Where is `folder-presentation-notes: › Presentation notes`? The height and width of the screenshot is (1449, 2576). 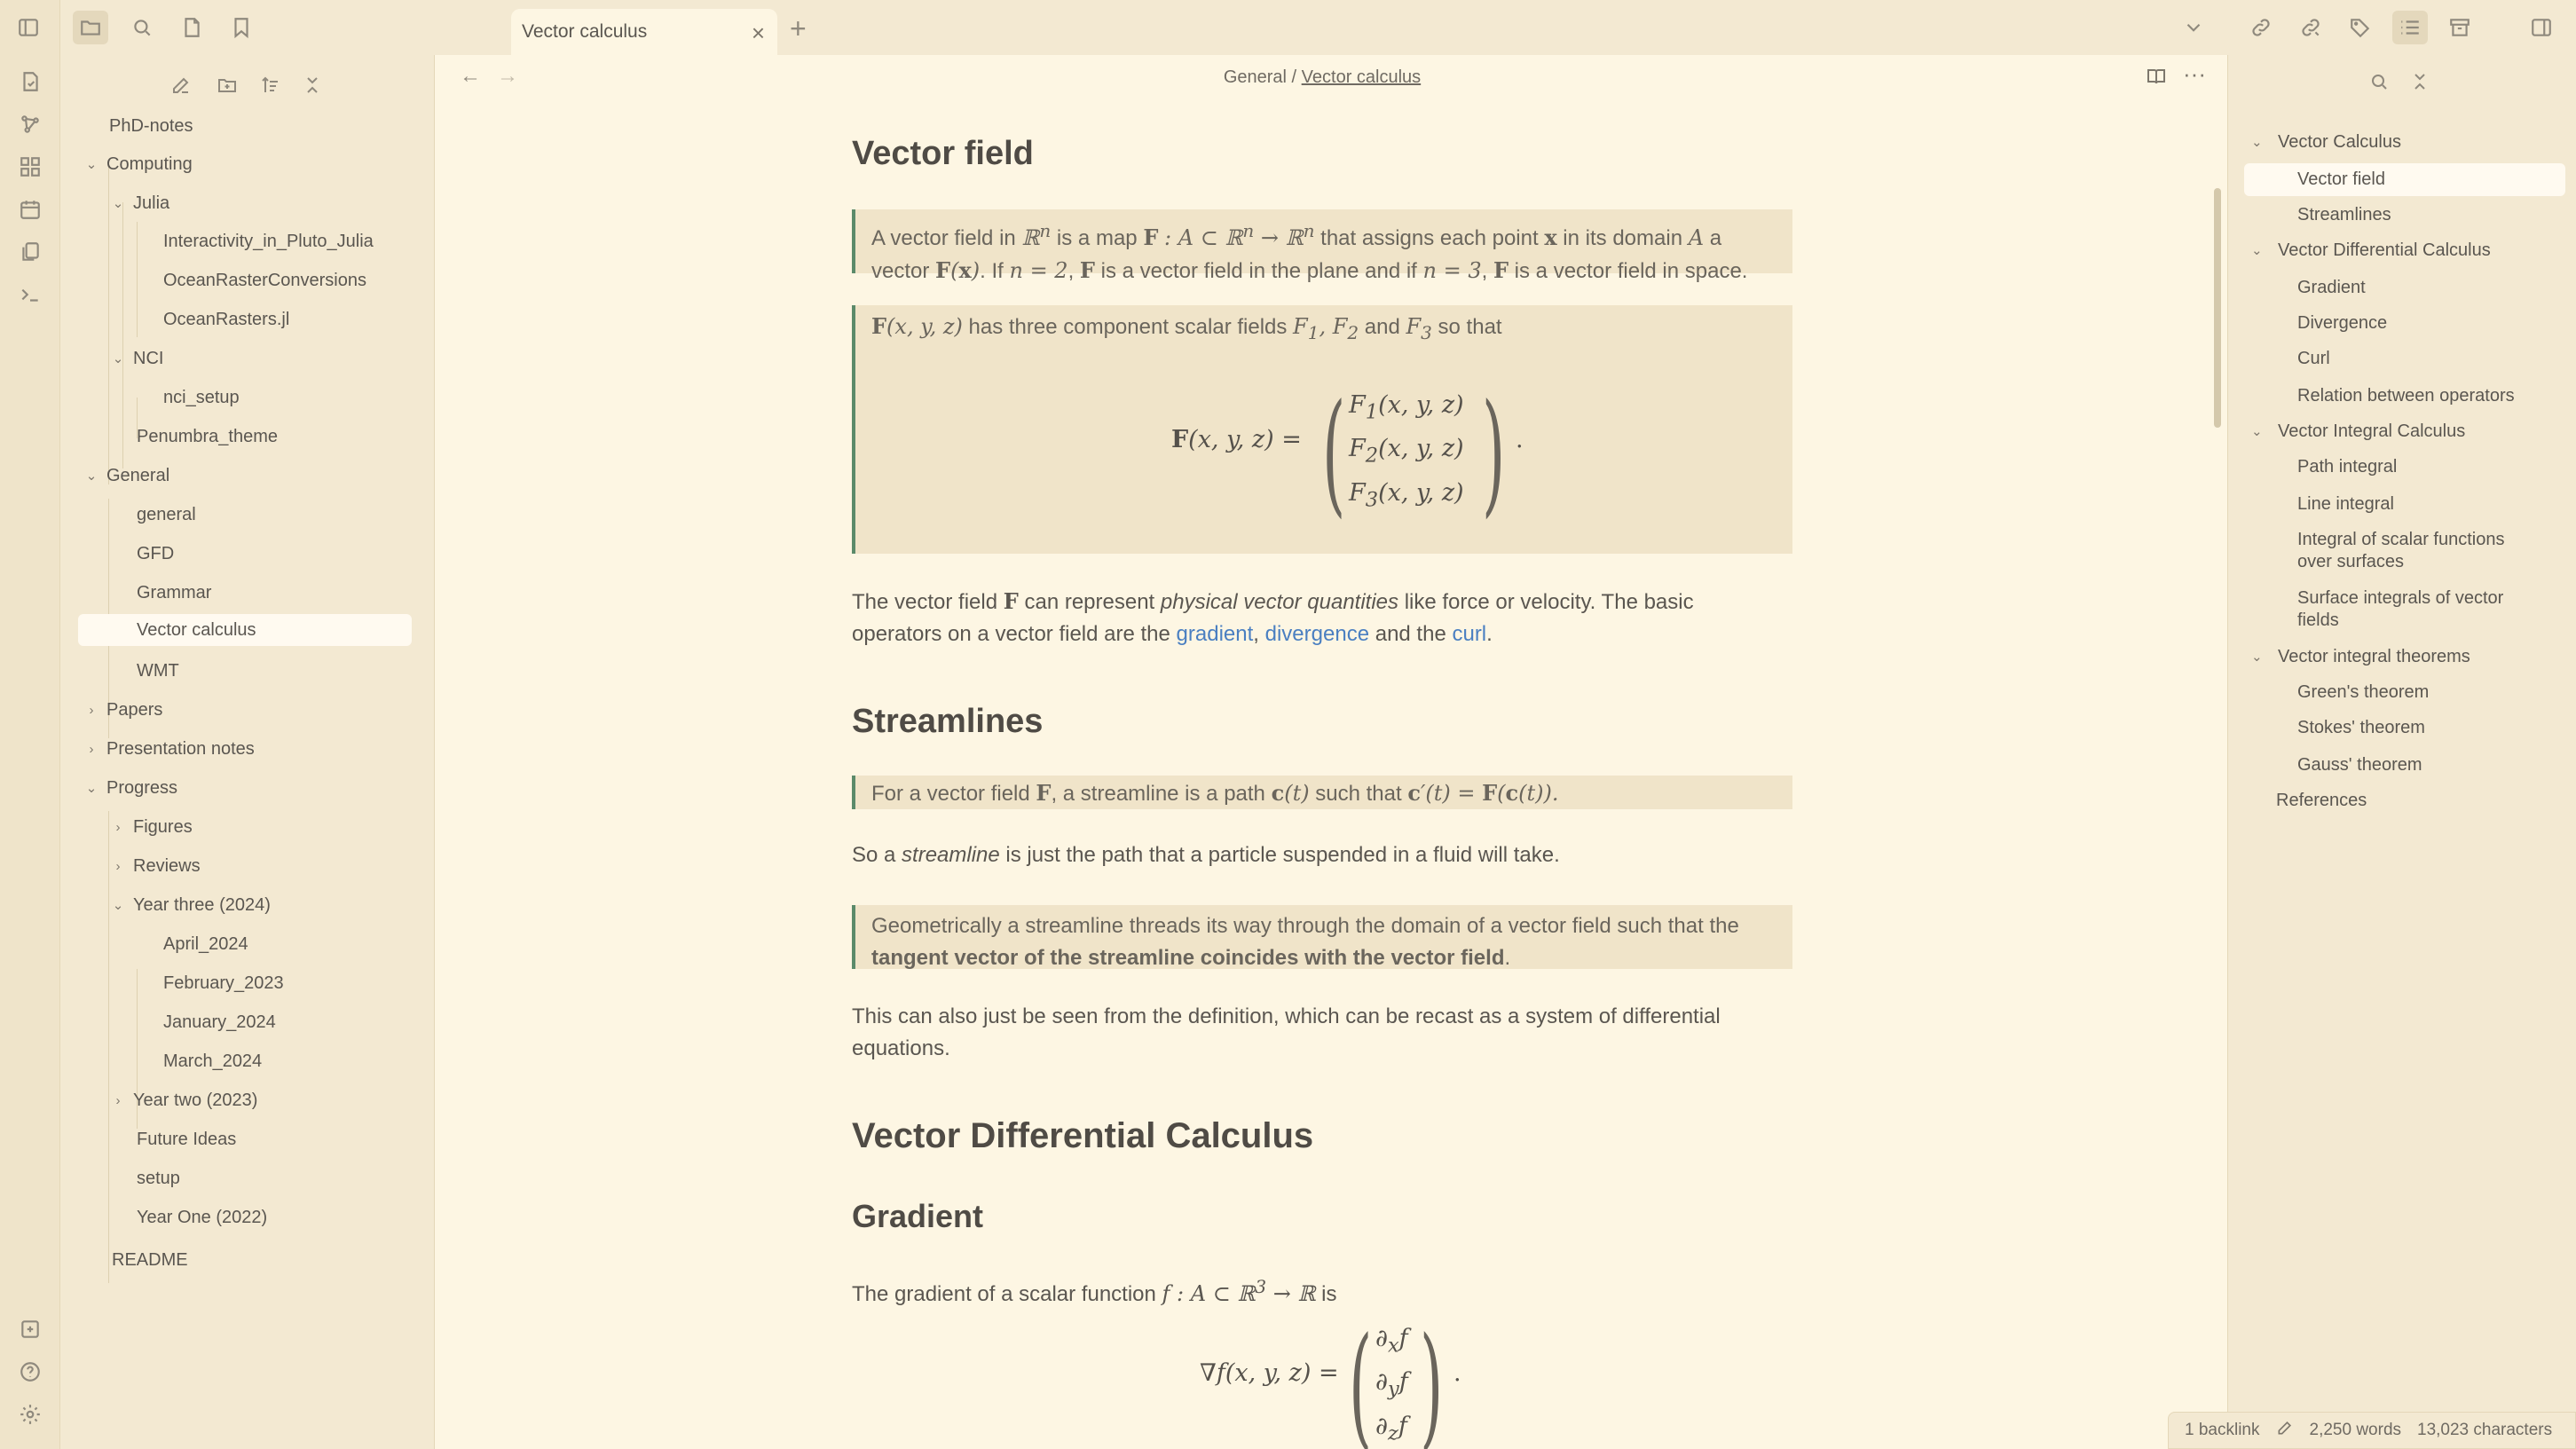 folder-presentation-notes: › Presentation notes is located at coordinates (168, 749).